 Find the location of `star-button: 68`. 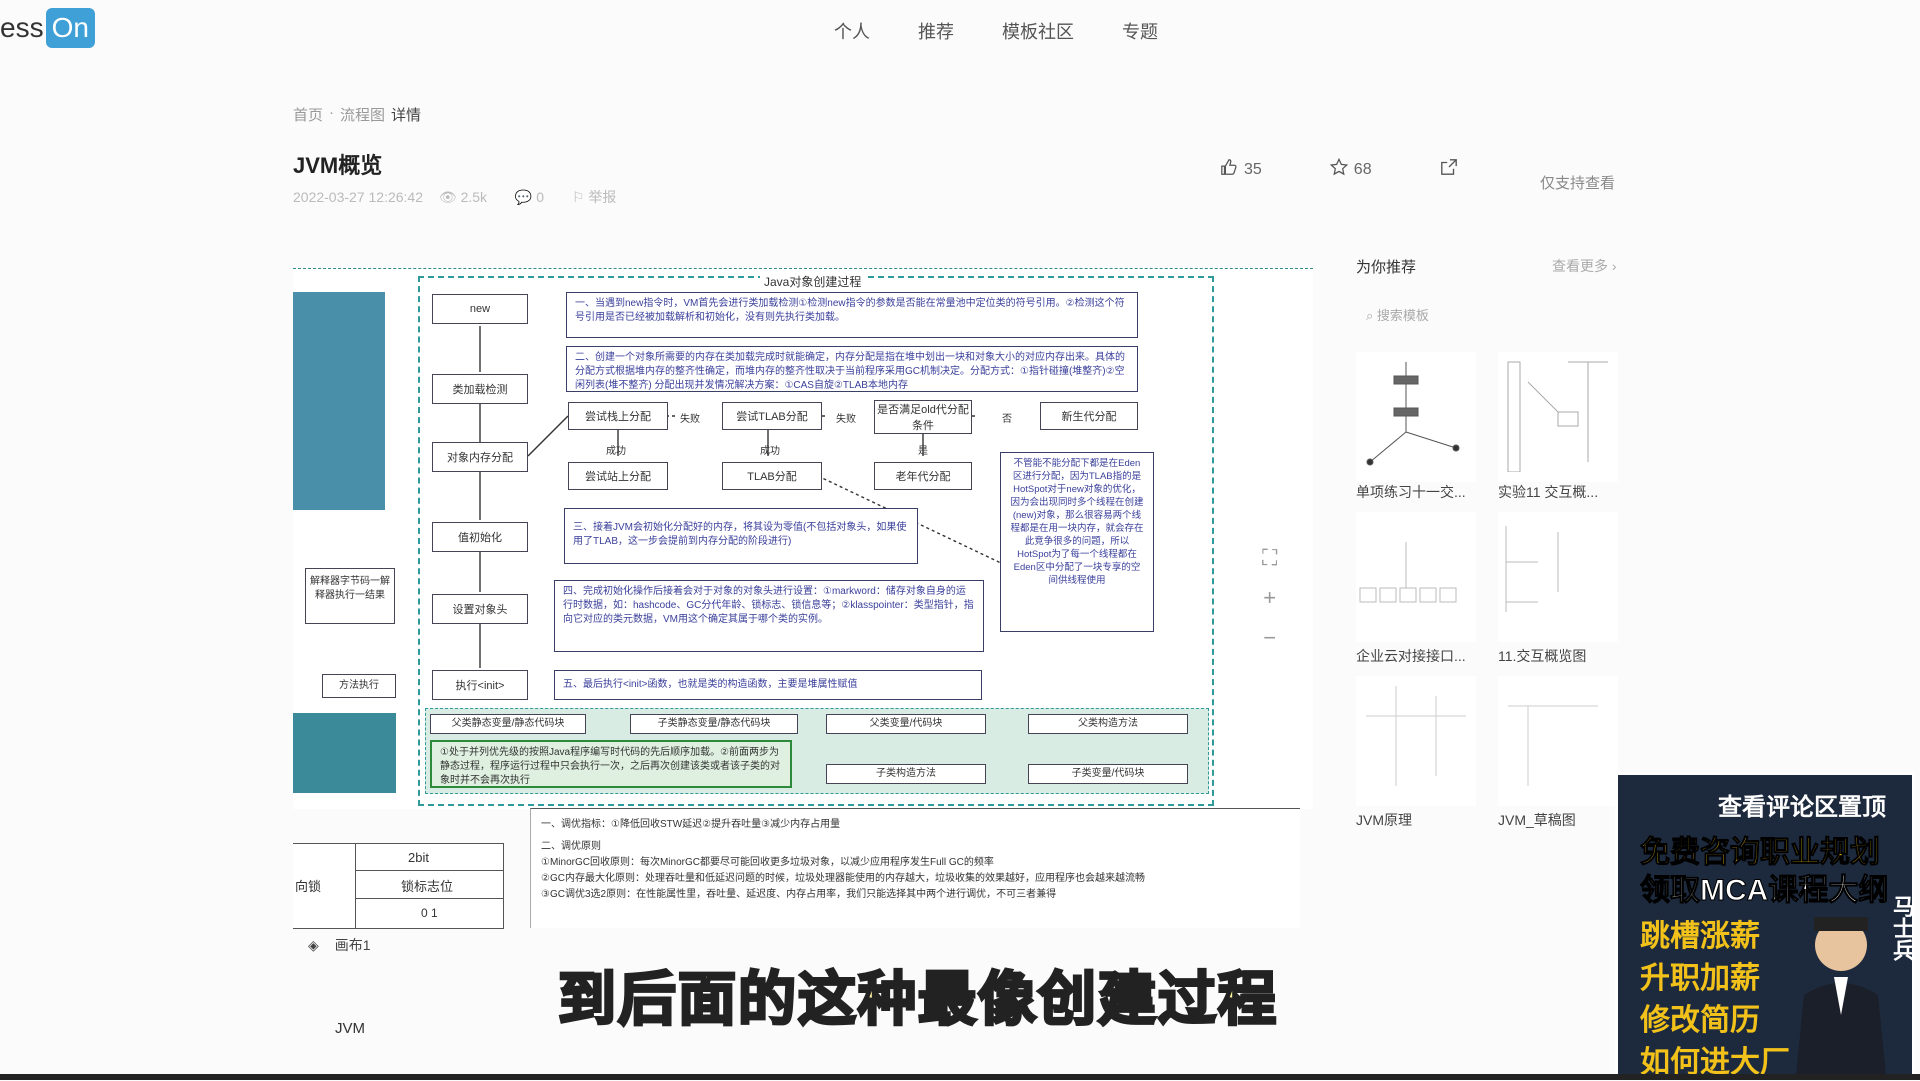

star-button: 68 is located at coordinates (1350, 169).